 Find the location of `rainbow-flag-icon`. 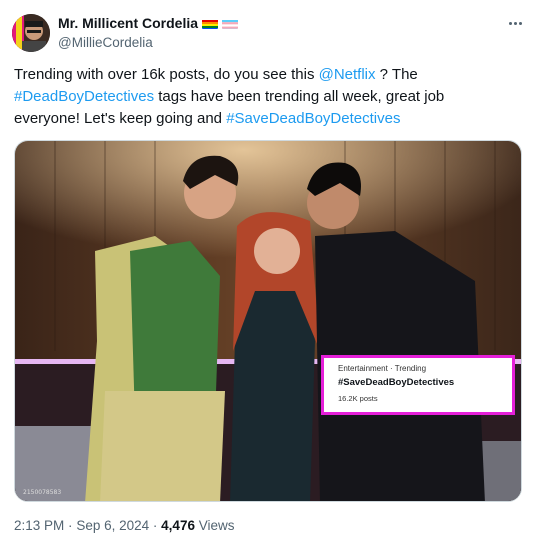

rainbow-flag-icon is located at coordinates (210, 23).